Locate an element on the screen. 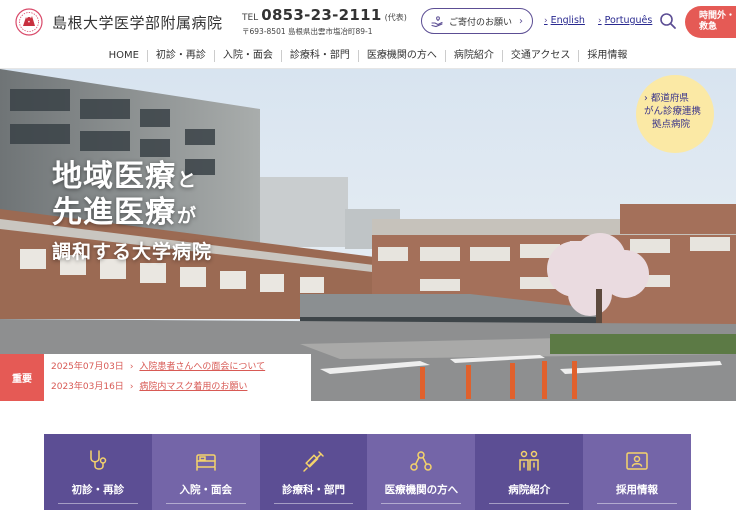 Image resolution: width=736 pixels, height=510 pixels. id-card-icon is located at coordinates (637, 461).